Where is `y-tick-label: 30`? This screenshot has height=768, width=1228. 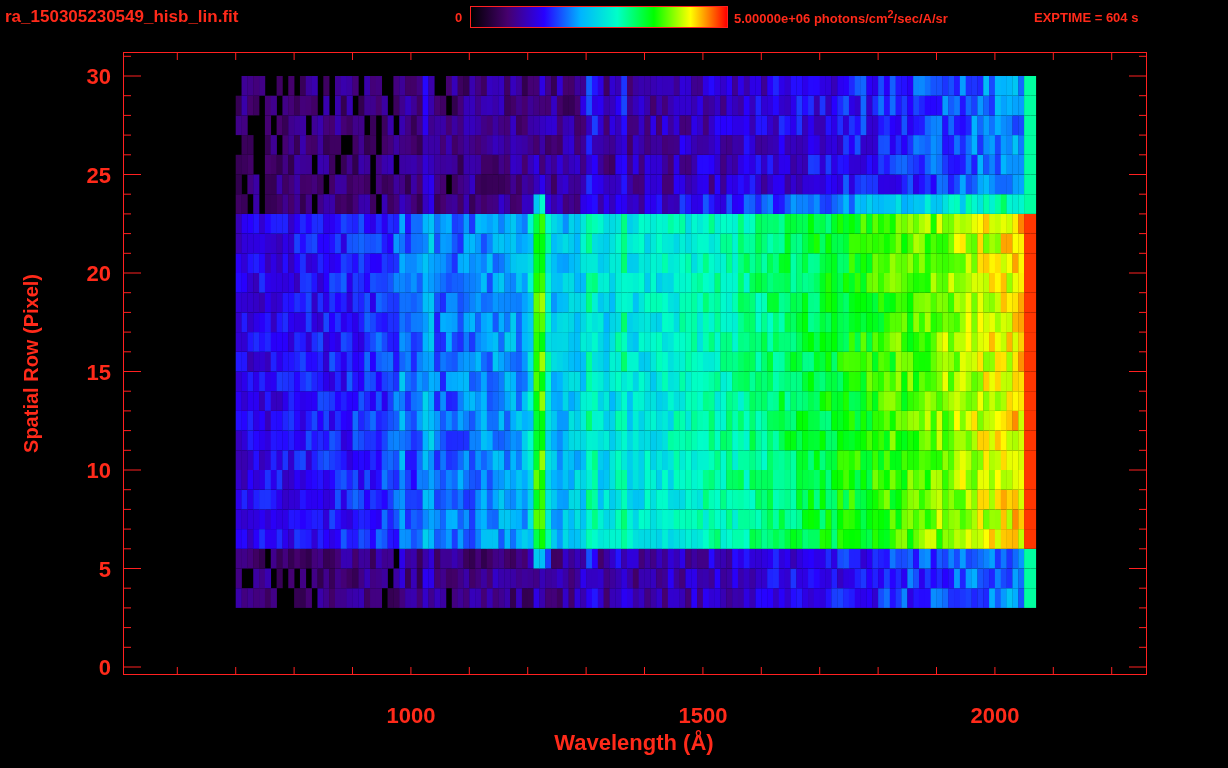 y-tick-label: 30 is located at coordinates (98, 76).